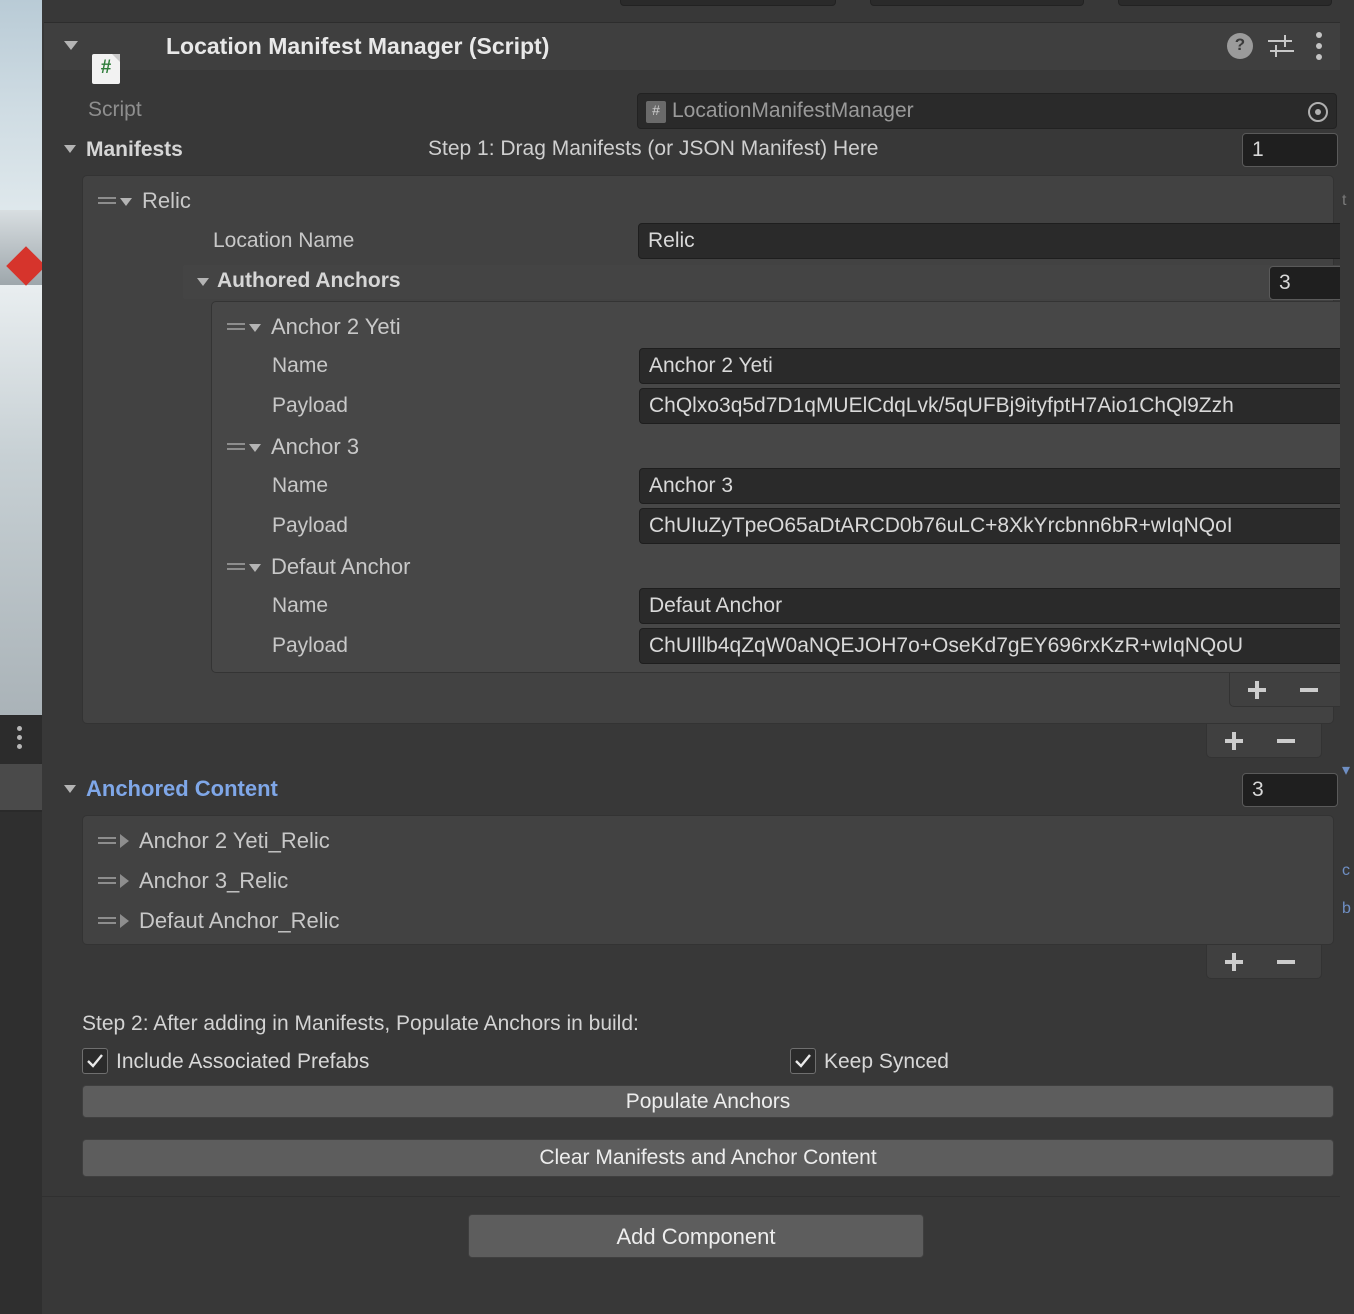 The height and width of the screenshot is (1314, 1354). Describe the element at coordinates (987, 111) in the screenshot. I see `script-object-field: LocationManifestManager` at that location.